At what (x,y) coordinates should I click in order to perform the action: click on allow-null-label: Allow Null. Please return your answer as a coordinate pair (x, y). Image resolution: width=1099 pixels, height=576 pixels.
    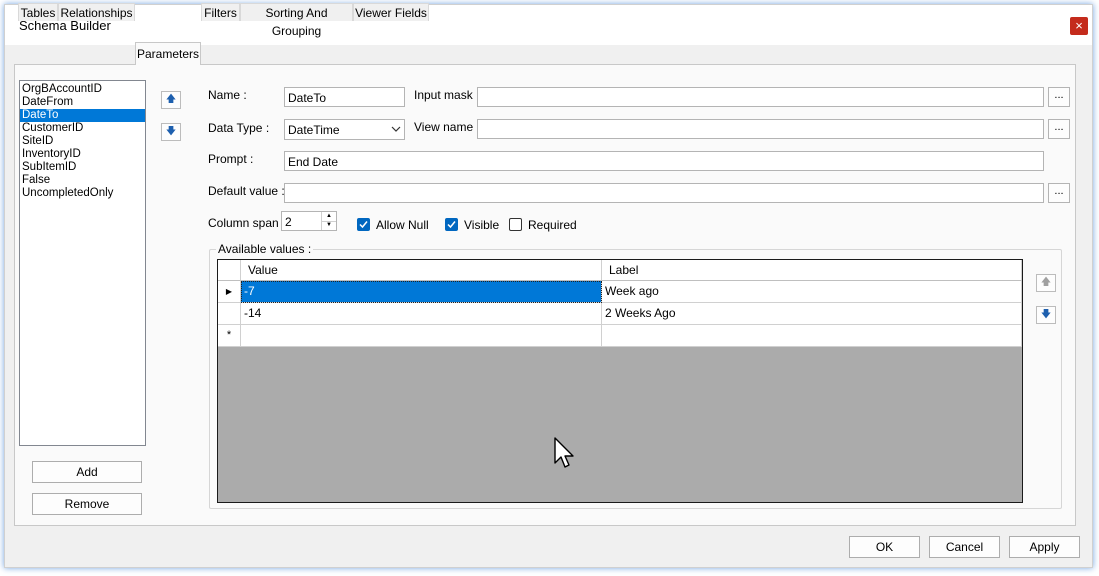
    Looking at the image, I should click on (402, 225).